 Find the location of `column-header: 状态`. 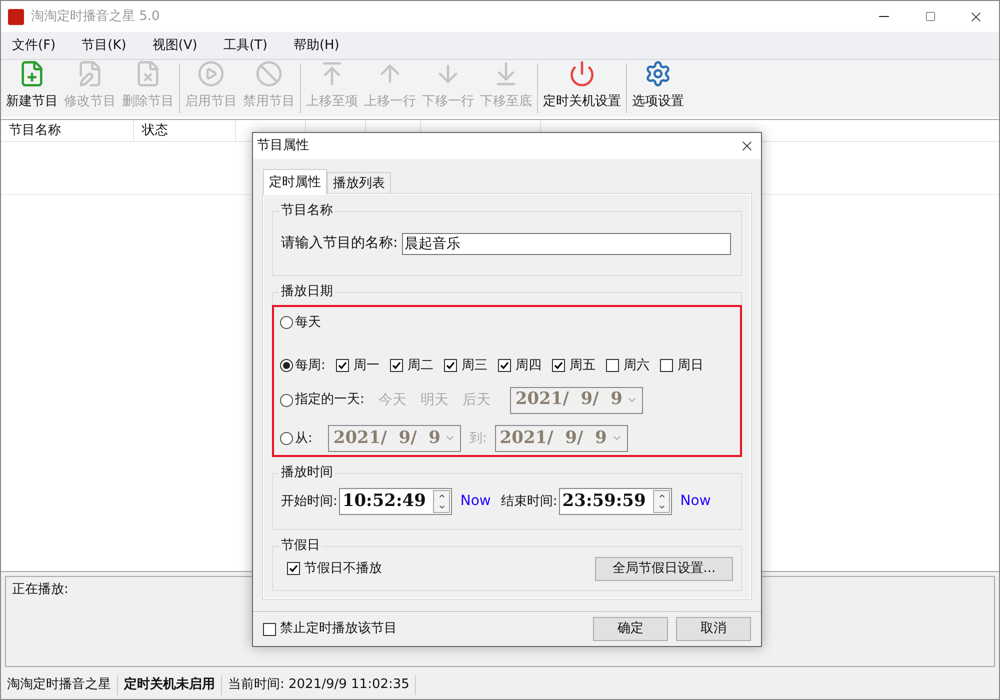

column-header: 状态 is located at coordinates (185, 130).